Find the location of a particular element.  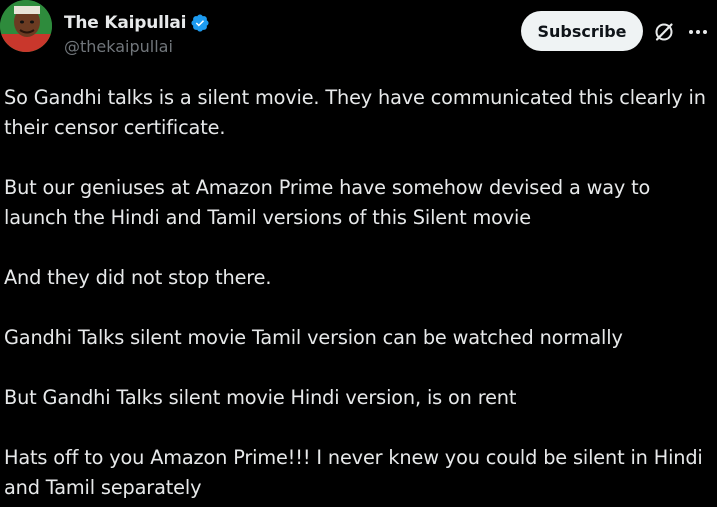

more-icon is located at coordinates (698, 32).